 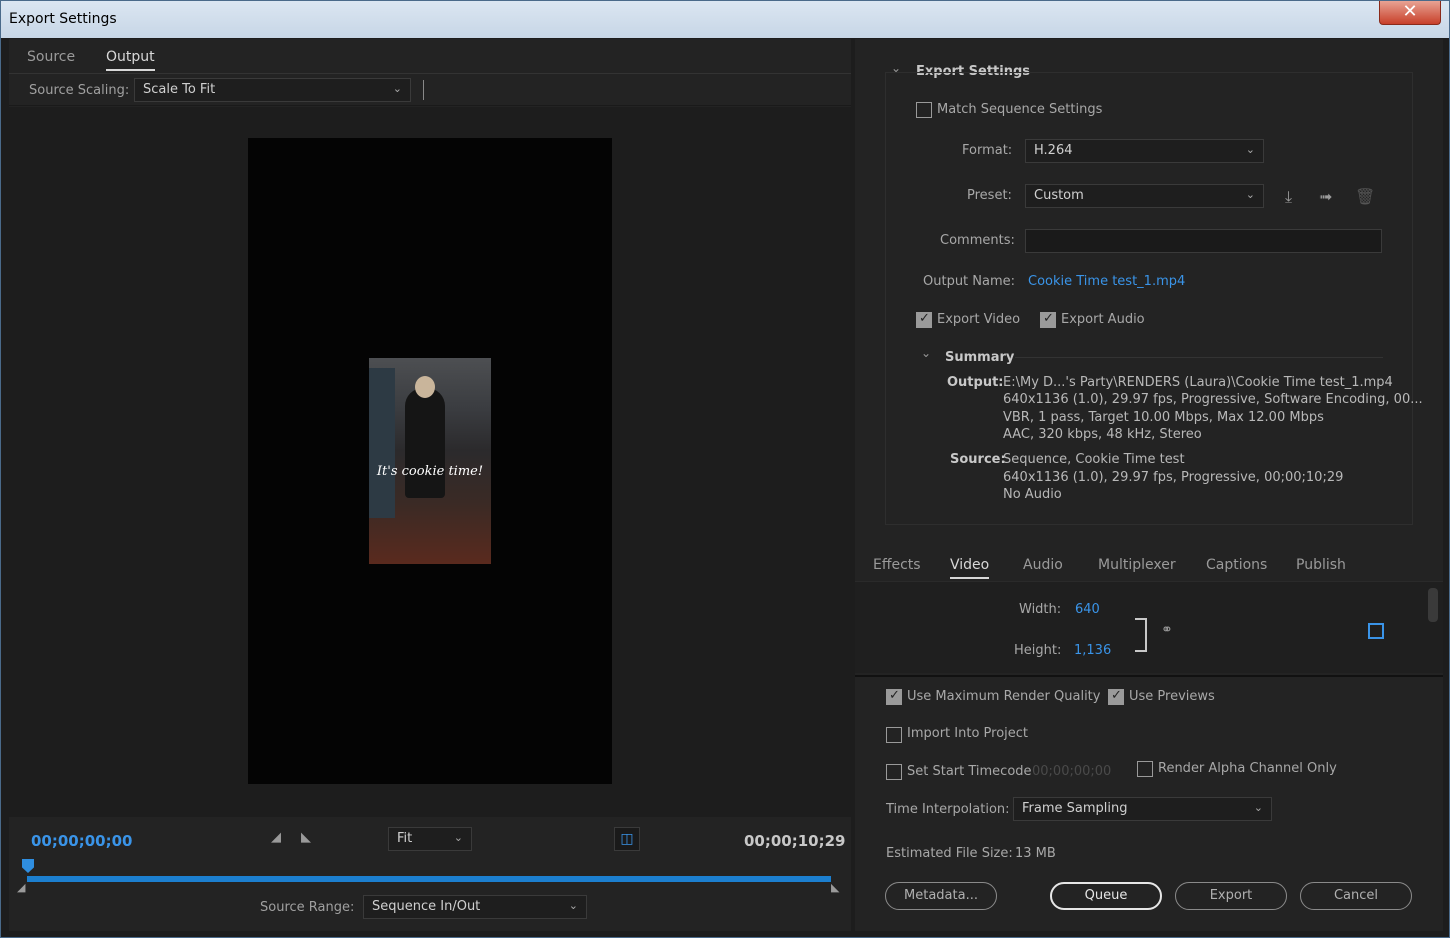 What do you see at coordinates (179, 89) in the screenshot?
I see `source-scaling-value: Scale To Fit` at bounding box center [179, 89].